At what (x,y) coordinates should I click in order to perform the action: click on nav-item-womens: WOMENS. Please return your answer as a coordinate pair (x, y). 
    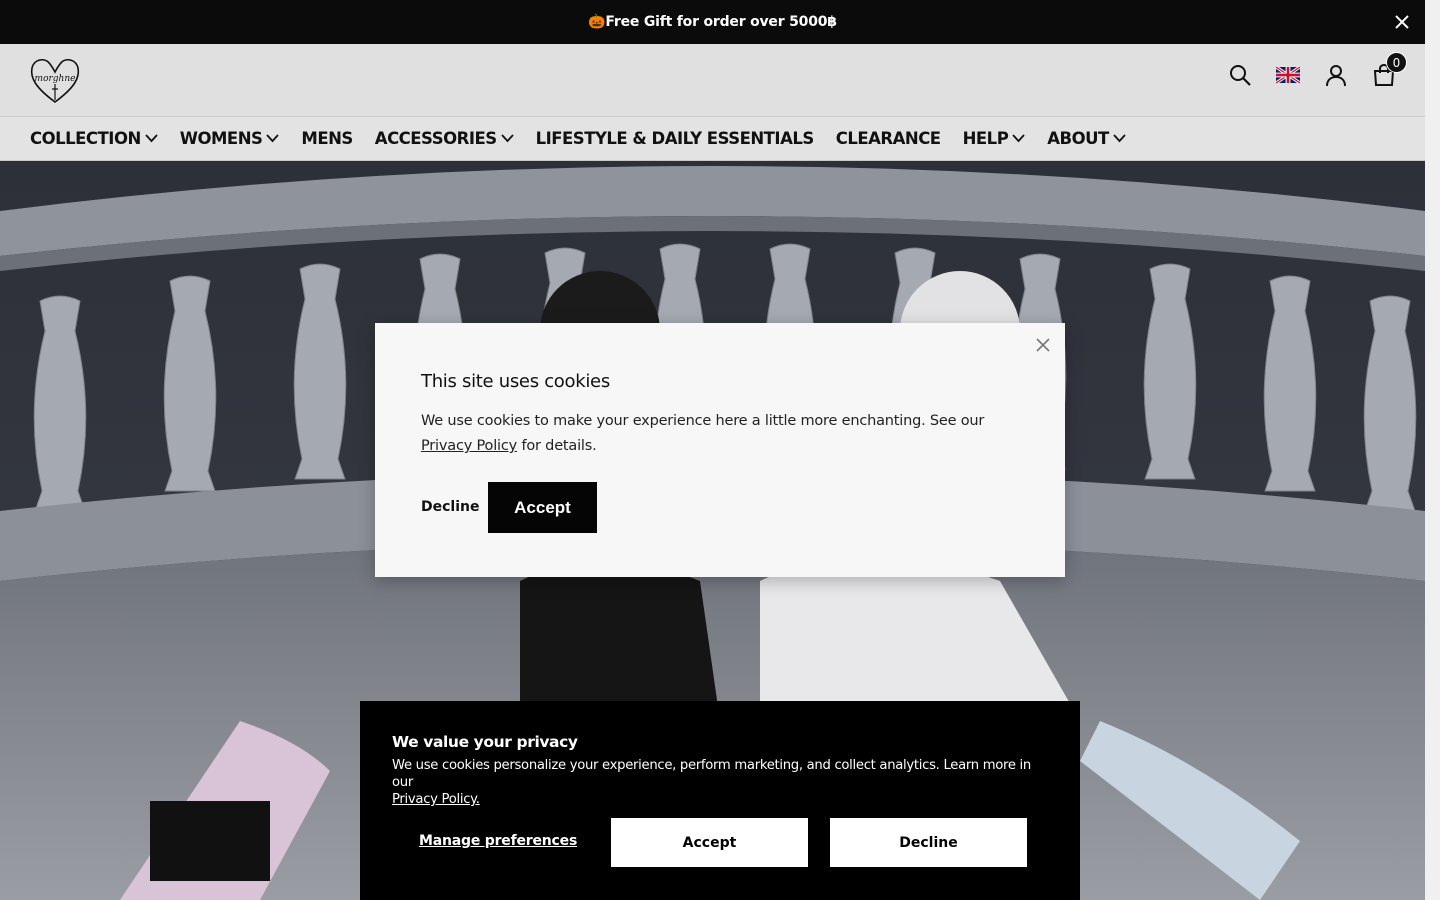
    Looking at the image, I should click on (230, 138).